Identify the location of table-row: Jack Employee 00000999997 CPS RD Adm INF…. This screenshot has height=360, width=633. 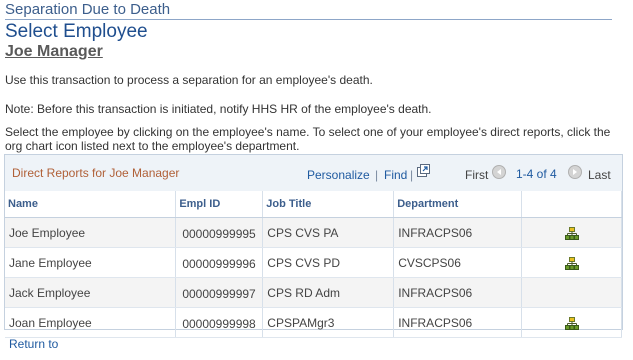
(313, 292).